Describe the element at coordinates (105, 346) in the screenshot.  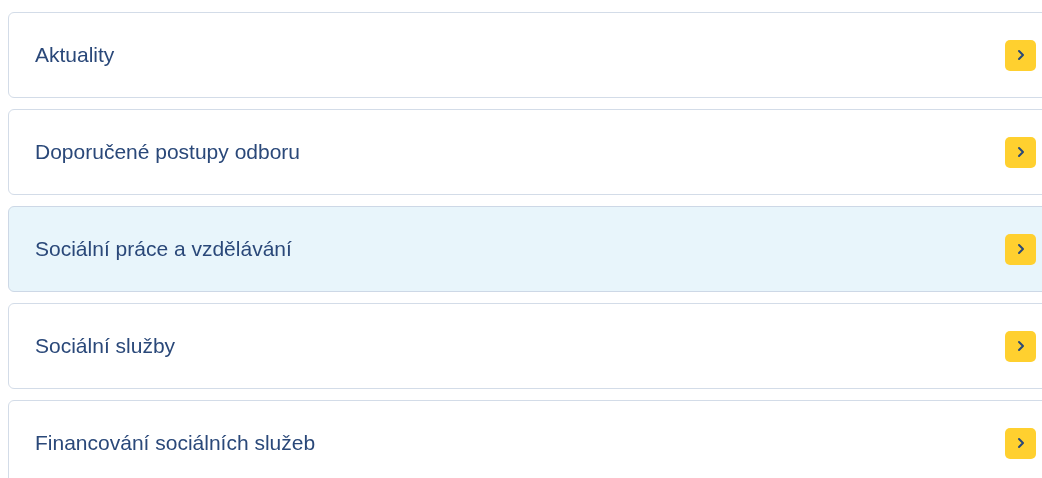
I see `menu-item-label: Sociální služby` at that location.